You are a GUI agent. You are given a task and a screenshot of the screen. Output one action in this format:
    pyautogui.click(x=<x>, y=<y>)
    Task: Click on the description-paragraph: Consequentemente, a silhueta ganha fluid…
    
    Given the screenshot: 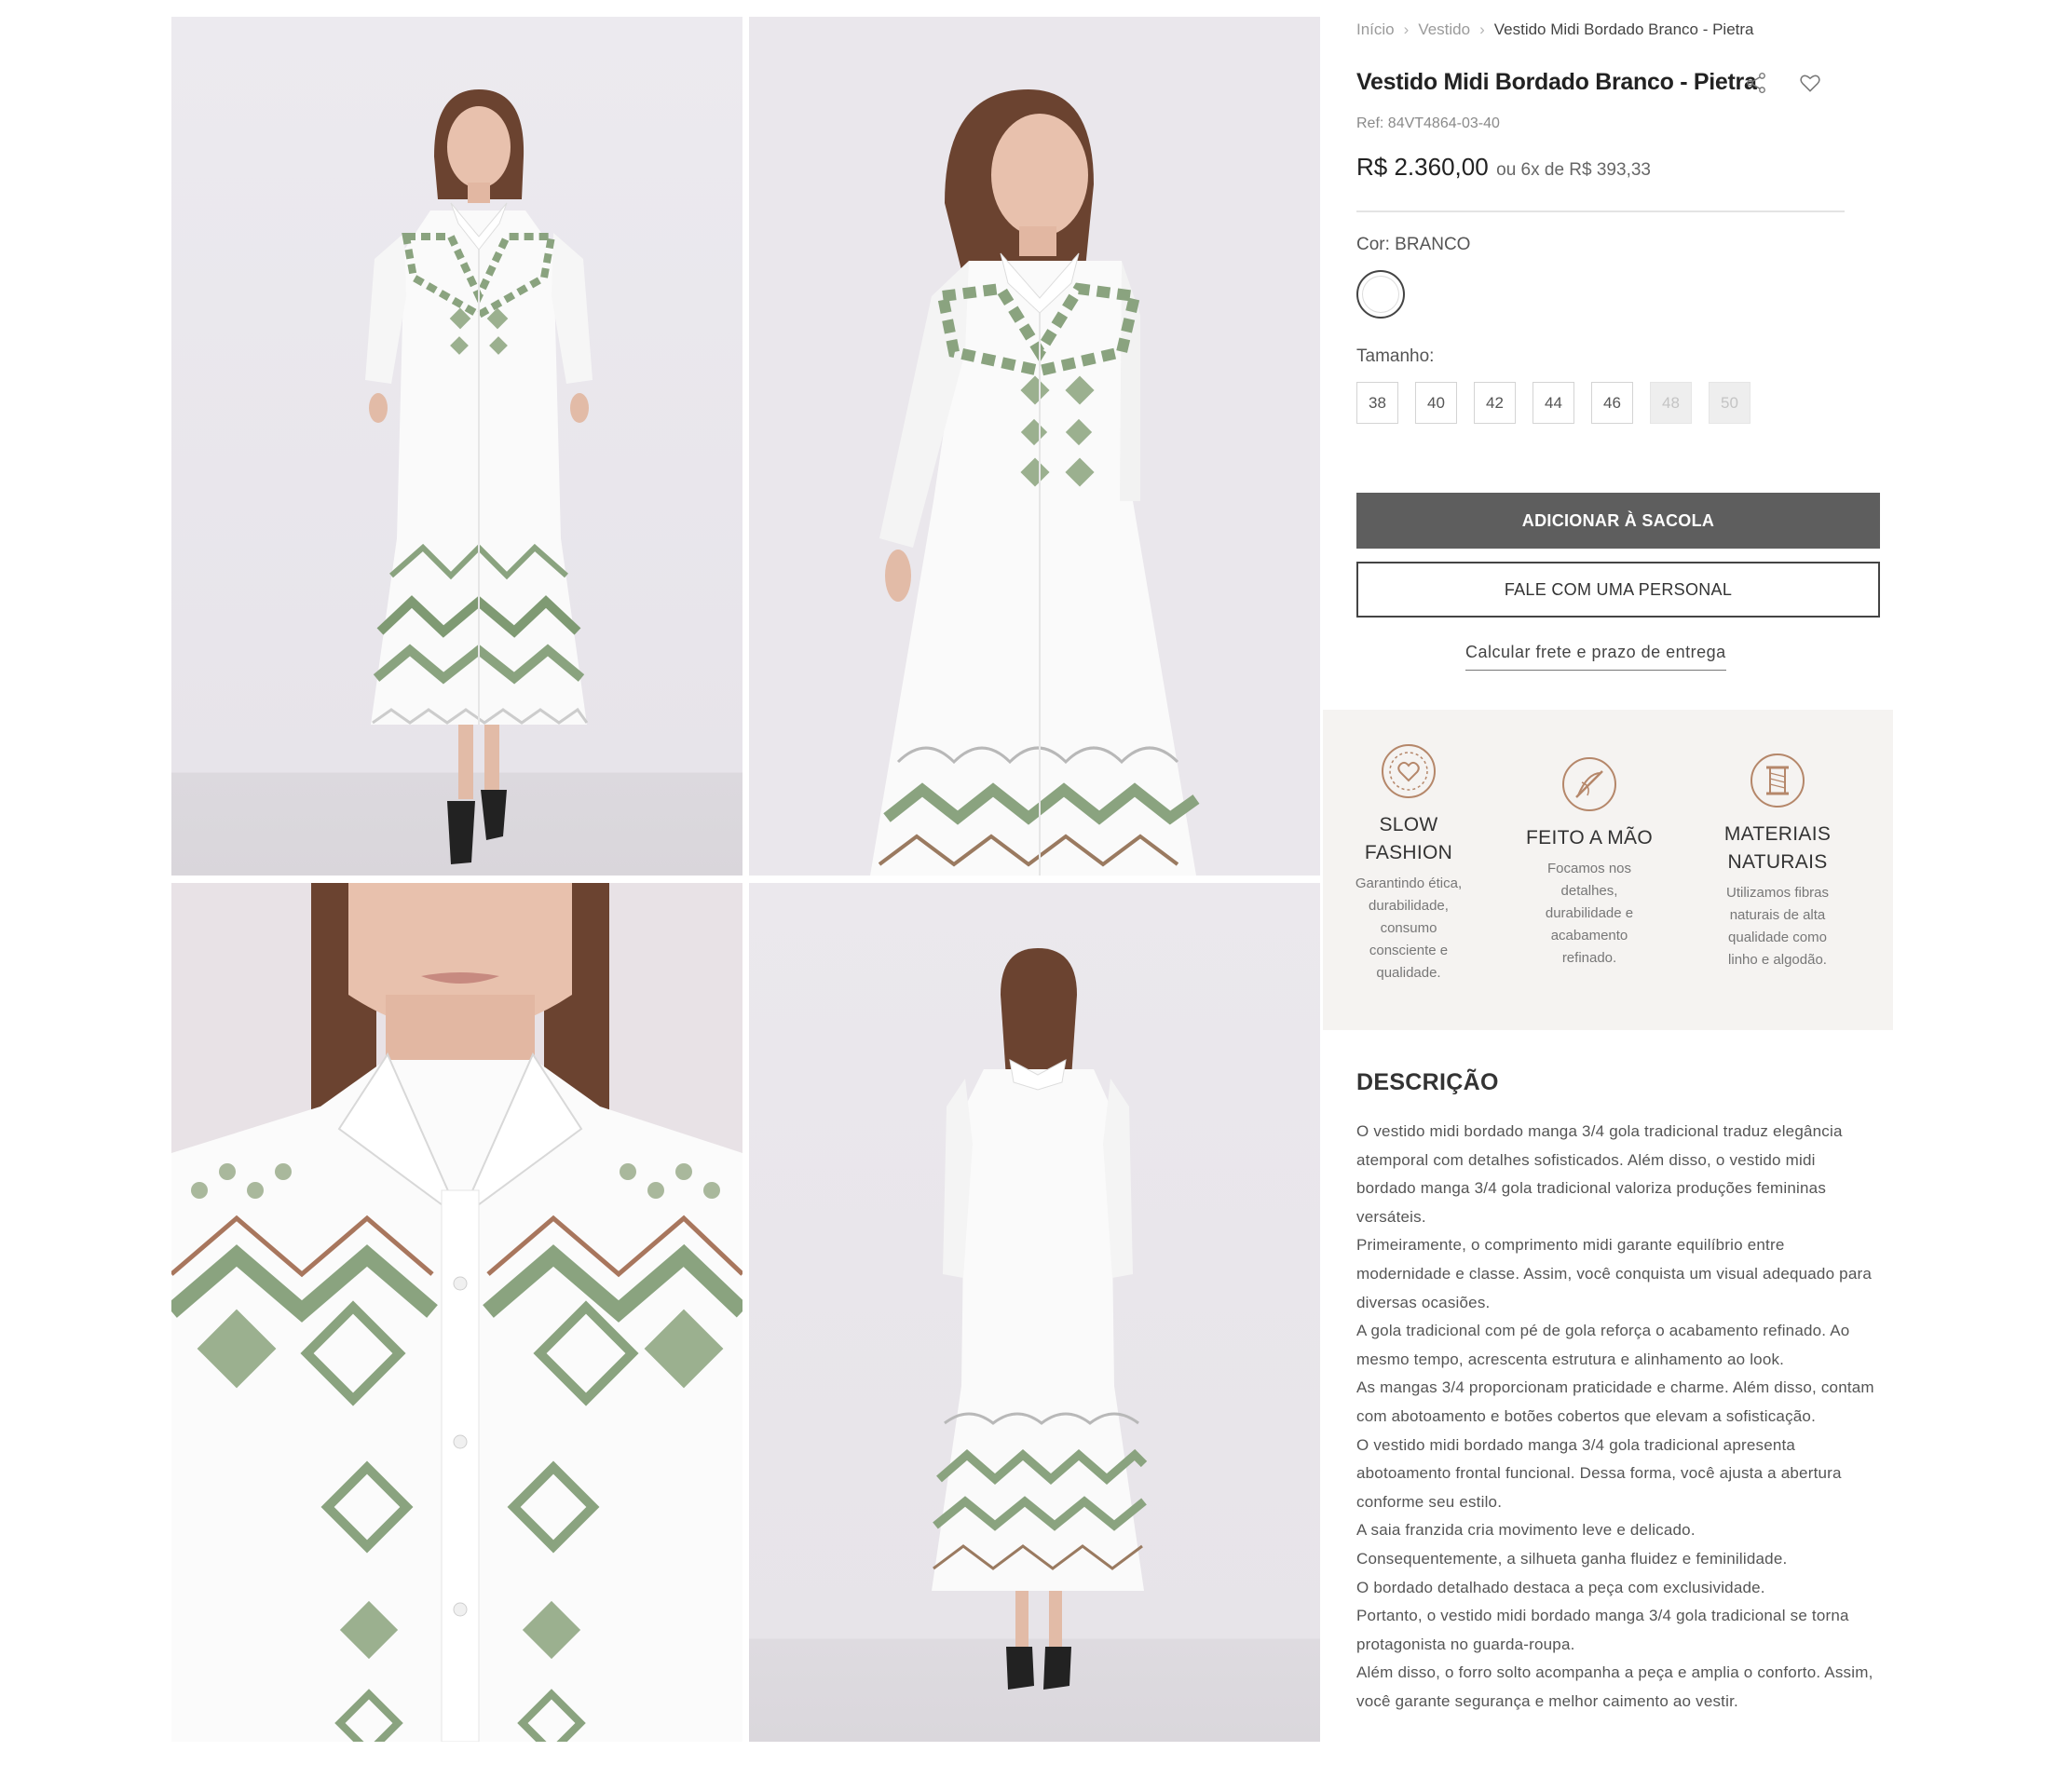 What is the action you would take?
    pyautogui.click(x=1572, y=1558)
    